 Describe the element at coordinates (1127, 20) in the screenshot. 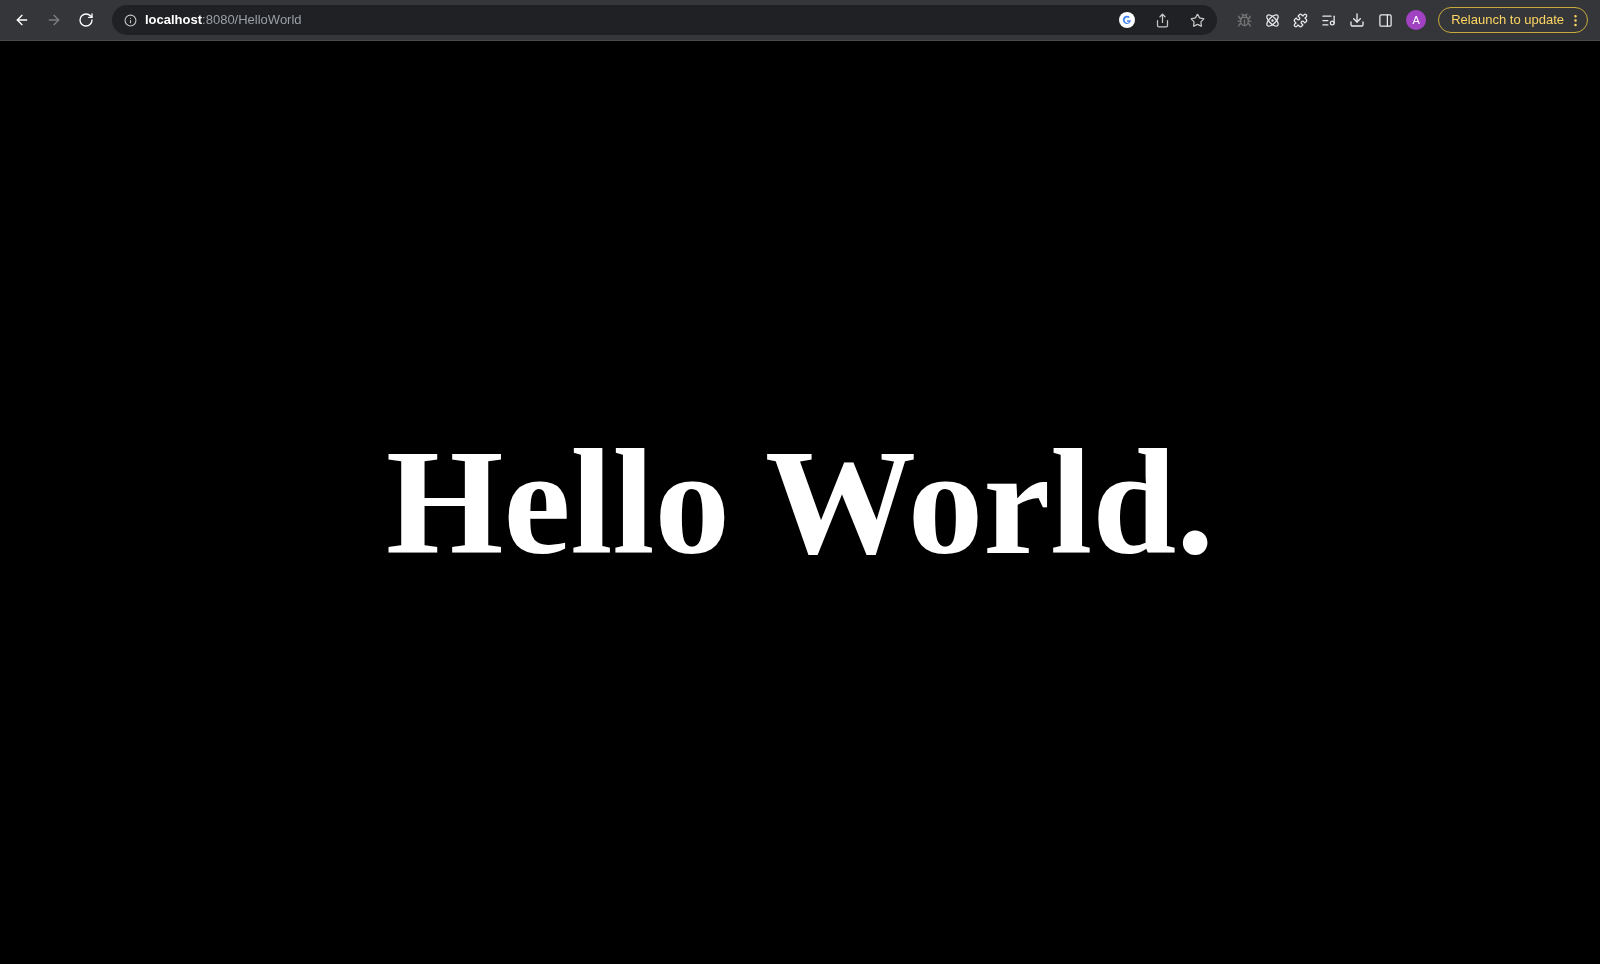

I see `g-logo-icon` at that location.